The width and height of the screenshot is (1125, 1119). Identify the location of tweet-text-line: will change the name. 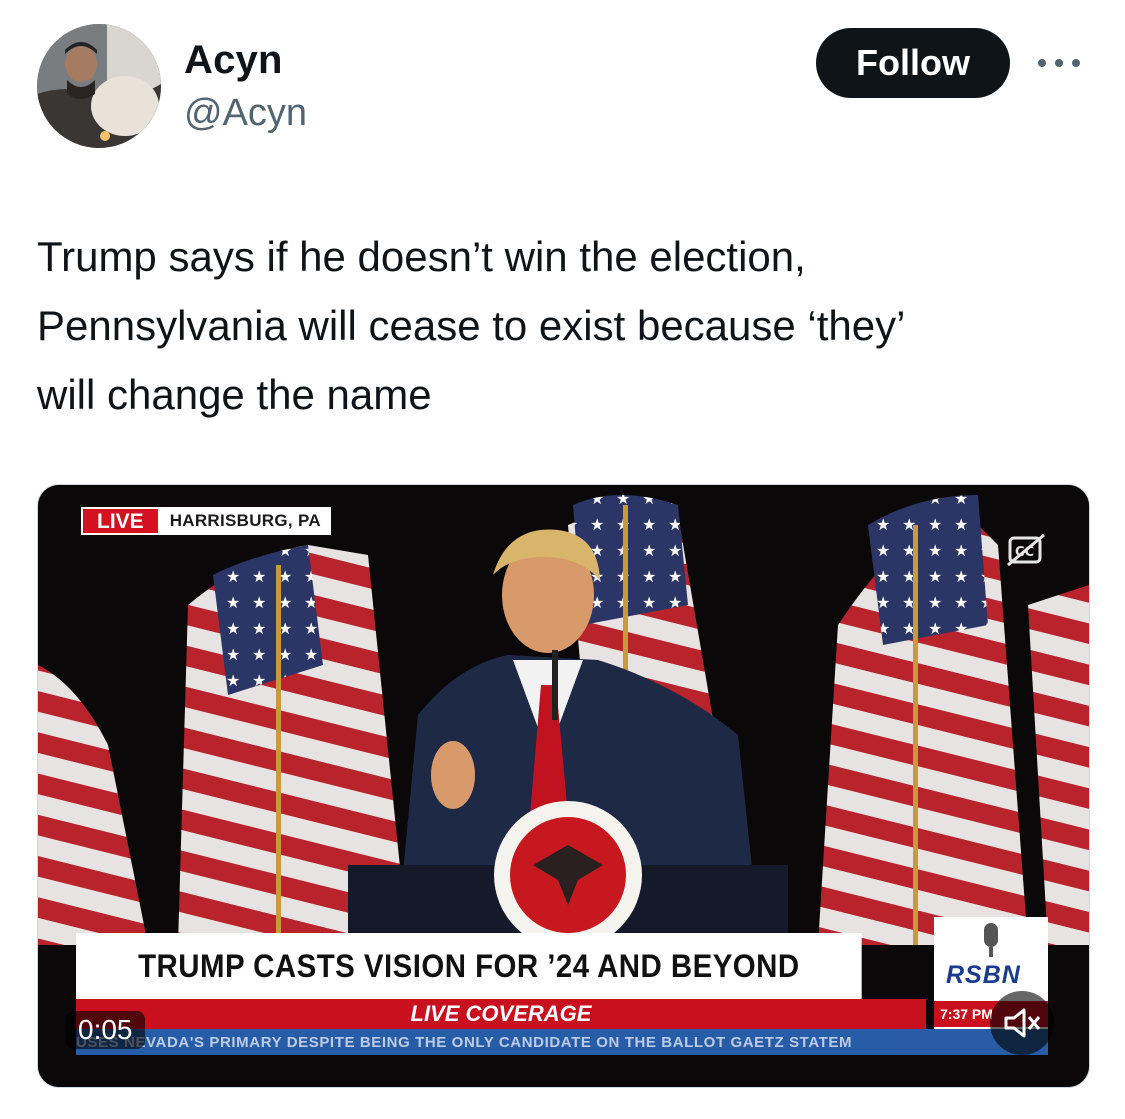
(234, 394).